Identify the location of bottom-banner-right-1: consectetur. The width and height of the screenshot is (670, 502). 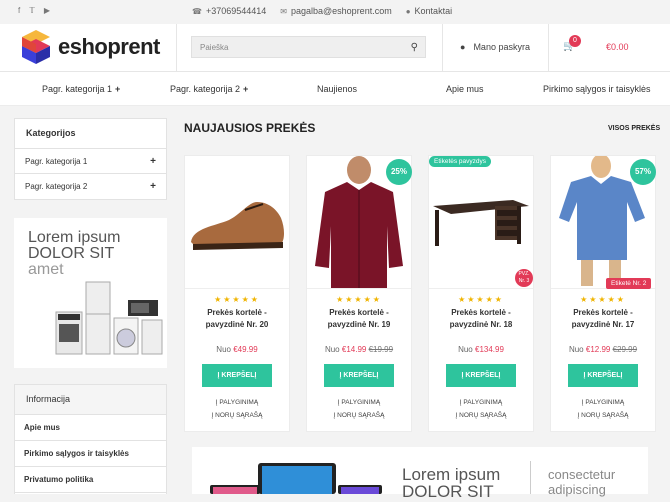
(582, 474).